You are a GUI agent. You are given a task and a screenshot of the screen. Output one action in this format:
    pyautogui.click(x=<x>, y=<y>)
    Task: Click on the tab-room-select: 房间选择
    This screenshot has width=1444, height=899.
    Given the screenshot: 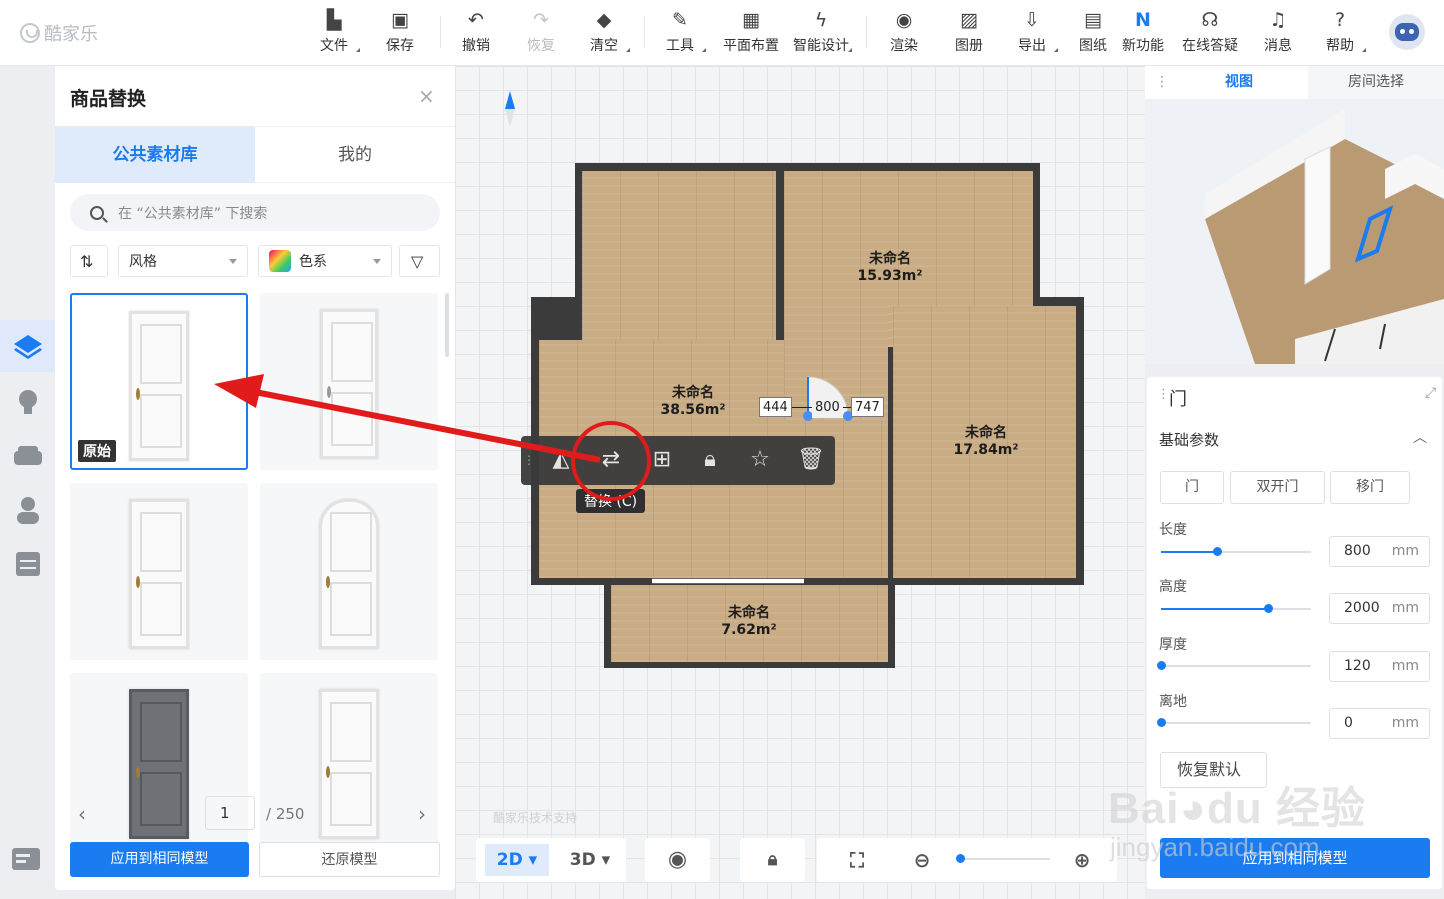 What is the action you would take?
    pyautogui.click(x=1376, y=82)
    